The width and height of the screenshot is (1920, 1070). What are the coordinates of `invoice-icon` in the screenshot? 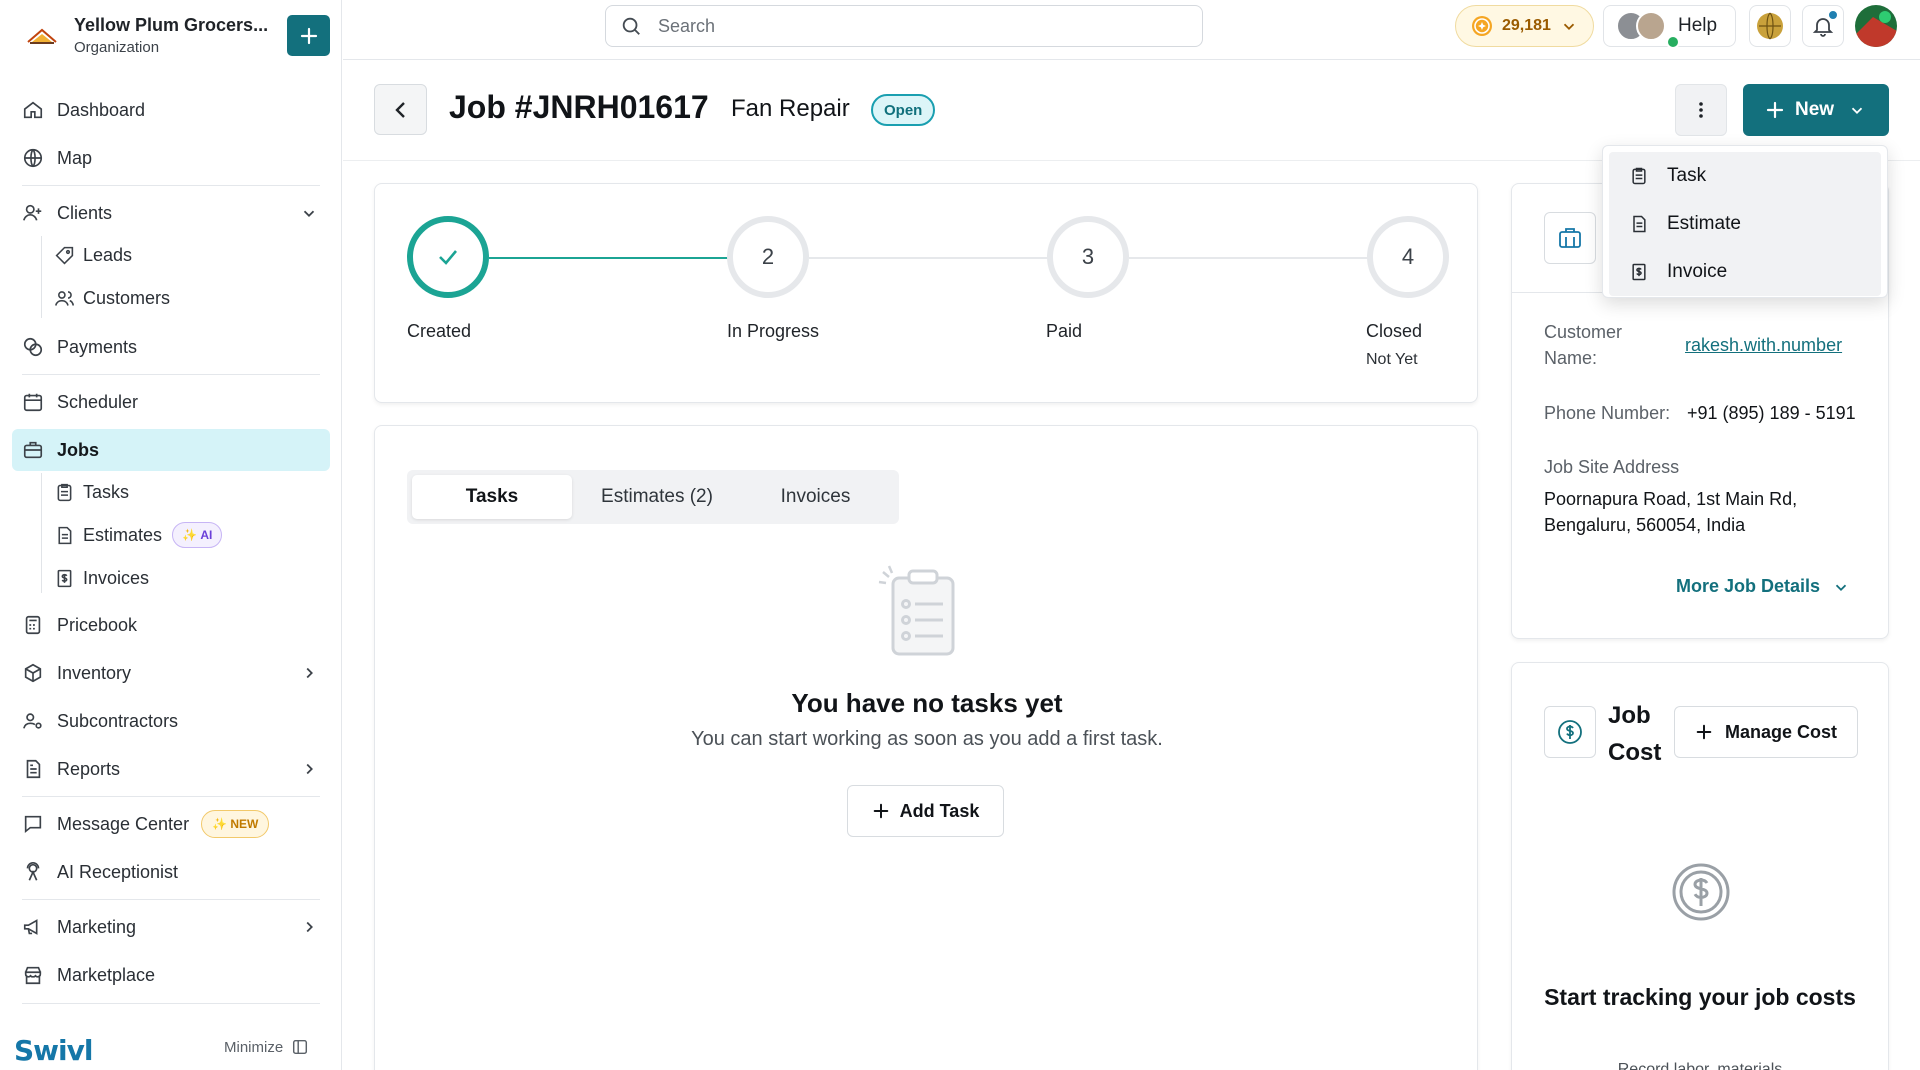 It's located at (1639, 272).